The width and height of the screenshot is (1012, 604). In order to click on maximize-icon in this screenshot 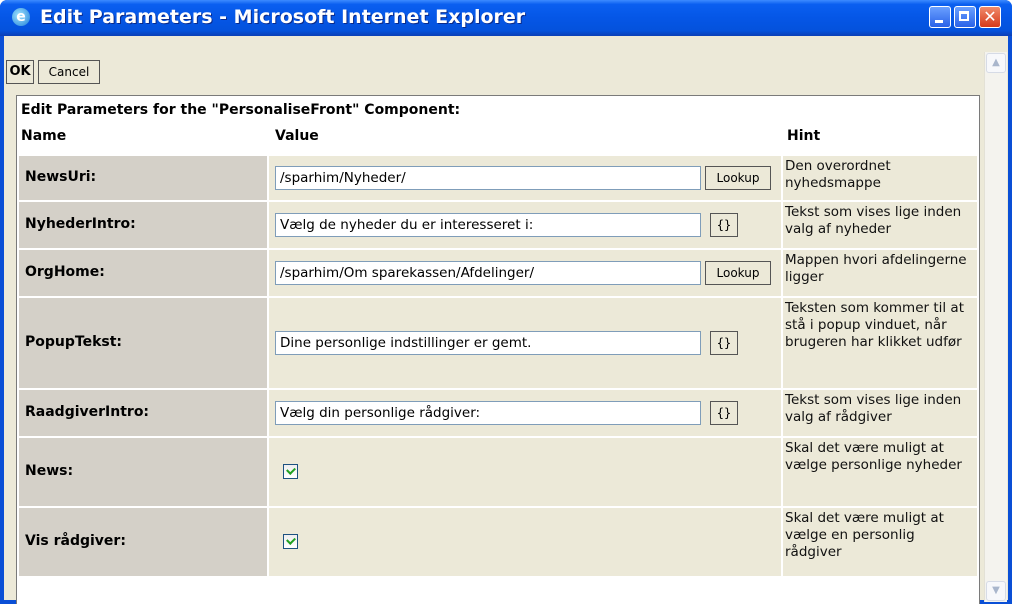, I will do `click(964, 16)`.